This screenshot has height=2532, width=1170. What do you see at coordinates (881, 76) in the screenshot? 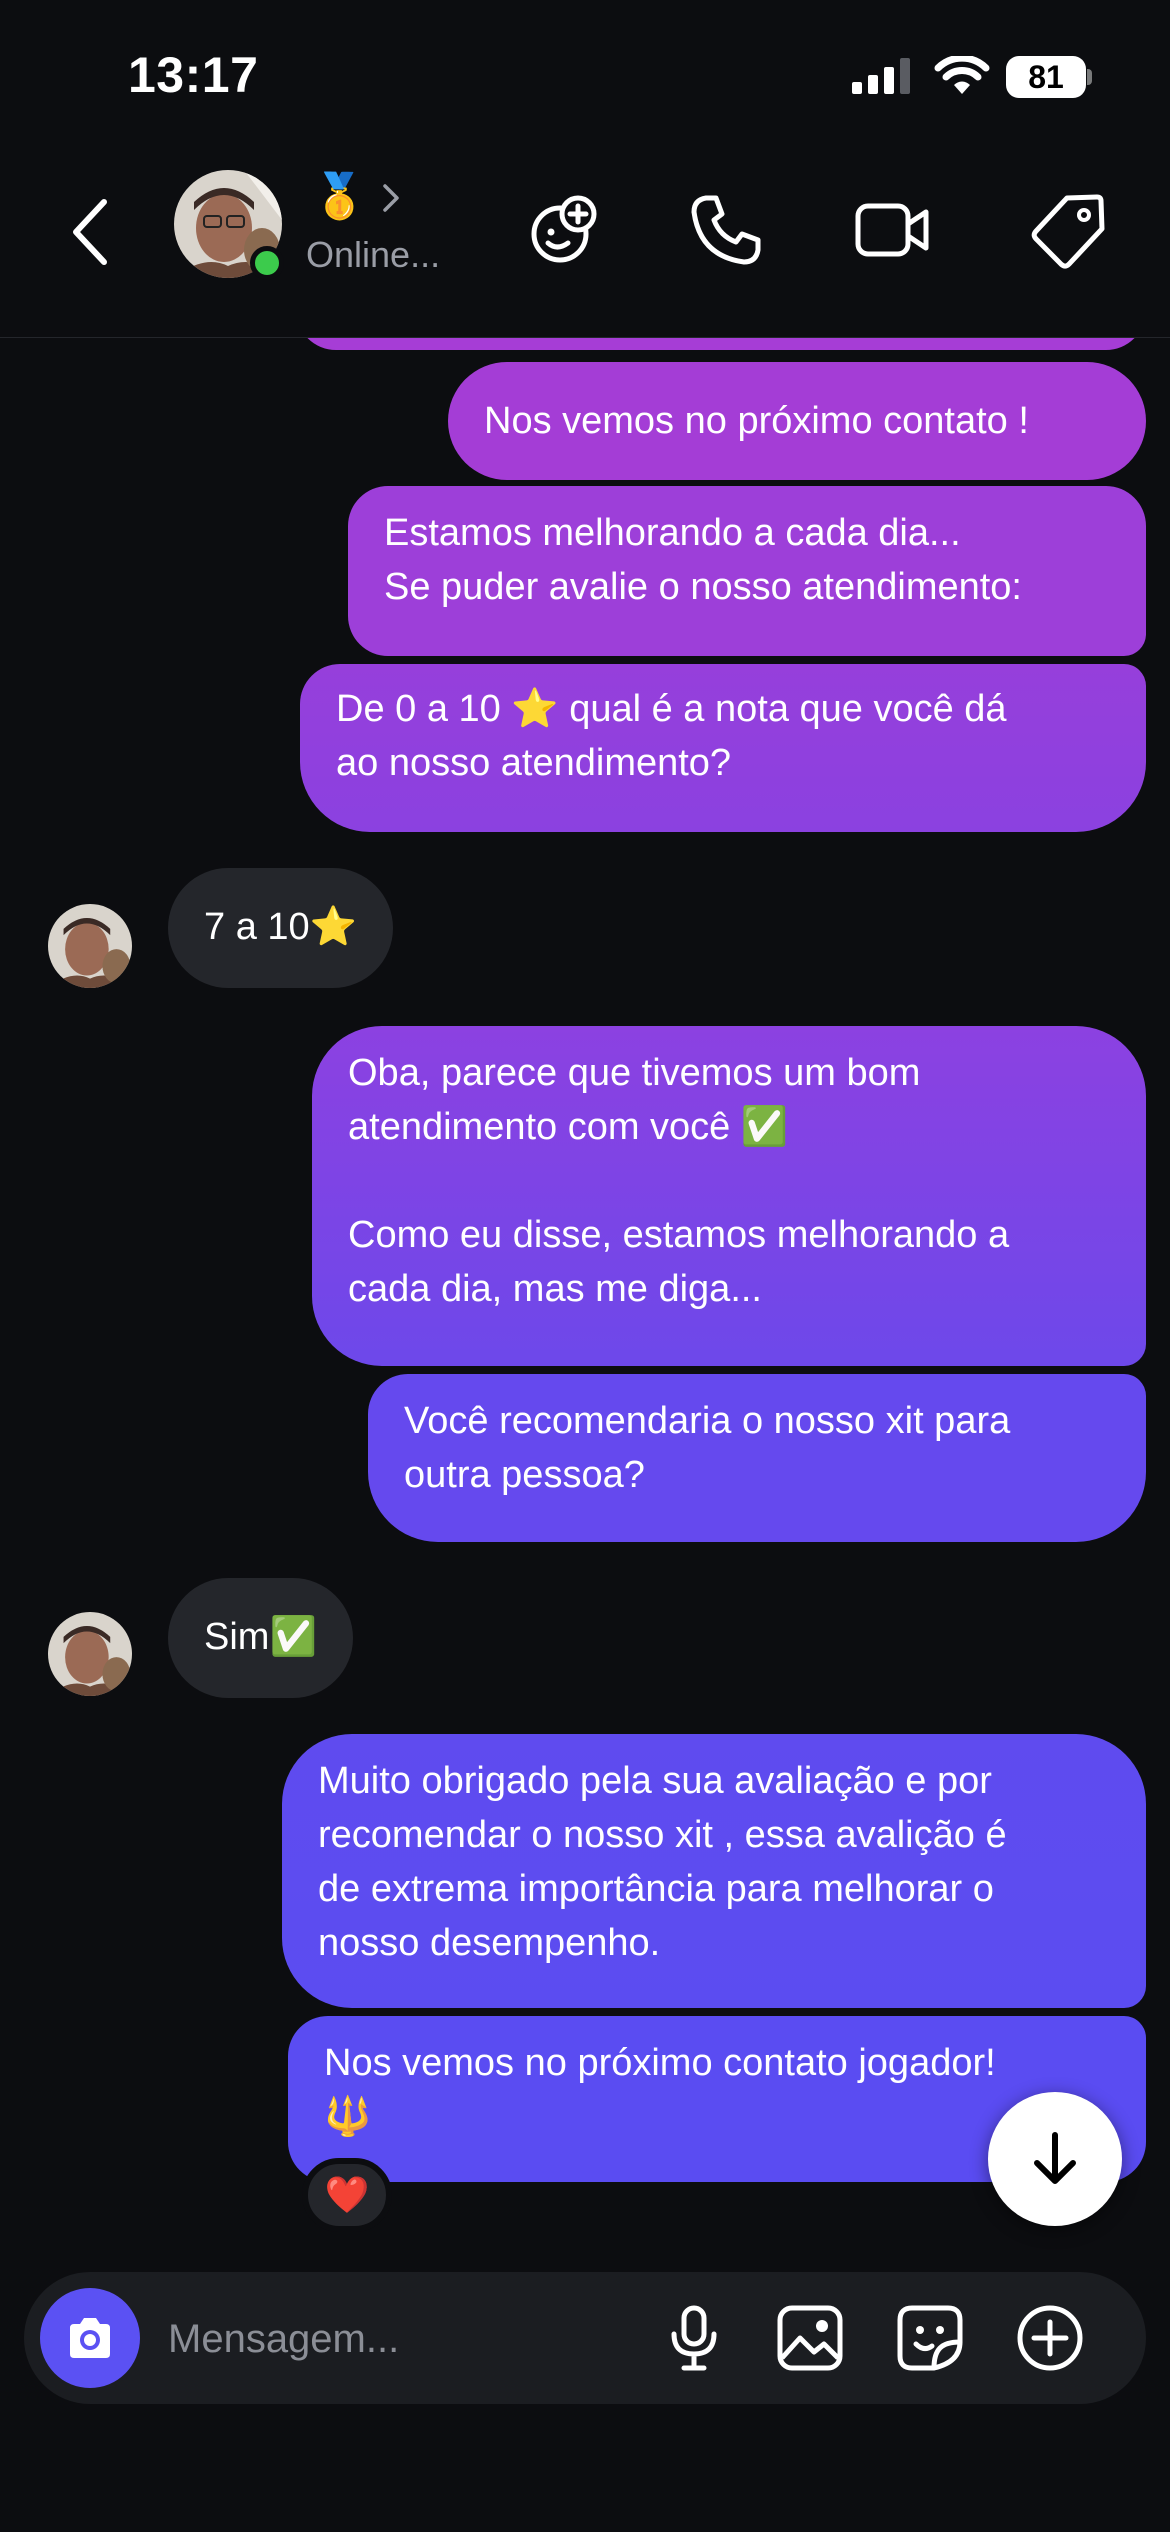
I see `cellular-signal-icon` at bounding box center [881, 76].